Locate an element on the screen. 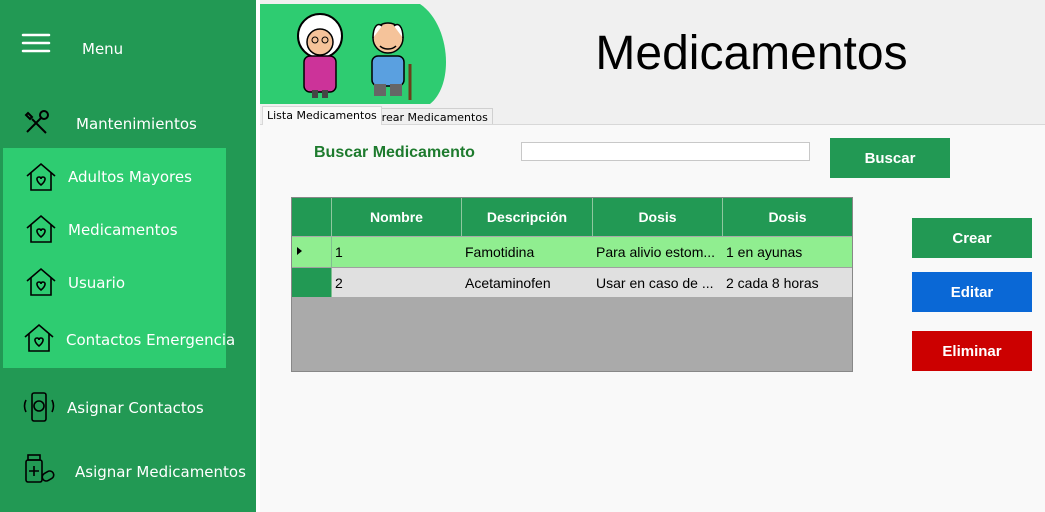 The image size is (1045, 512). create-button: Crear is located at coordinates (972, 238).